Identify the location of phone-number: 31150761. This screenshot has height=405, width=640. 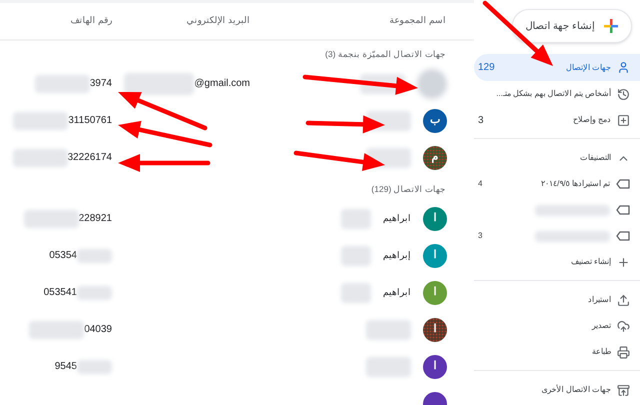
(90, 121).